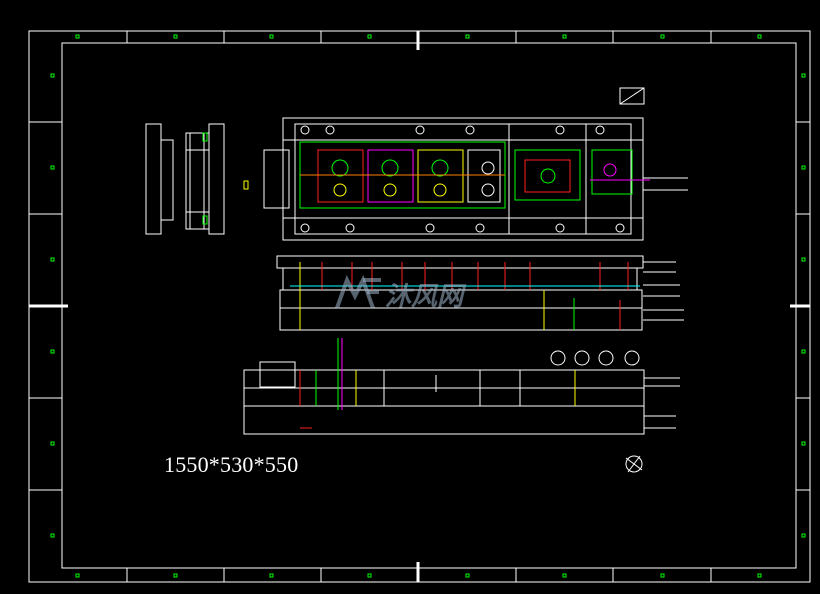 This screenshot has width=820, height=594. Describe the element at coordinates (424, 297) in the screenshot. I see `watermark-text: 沐风网` at that location.